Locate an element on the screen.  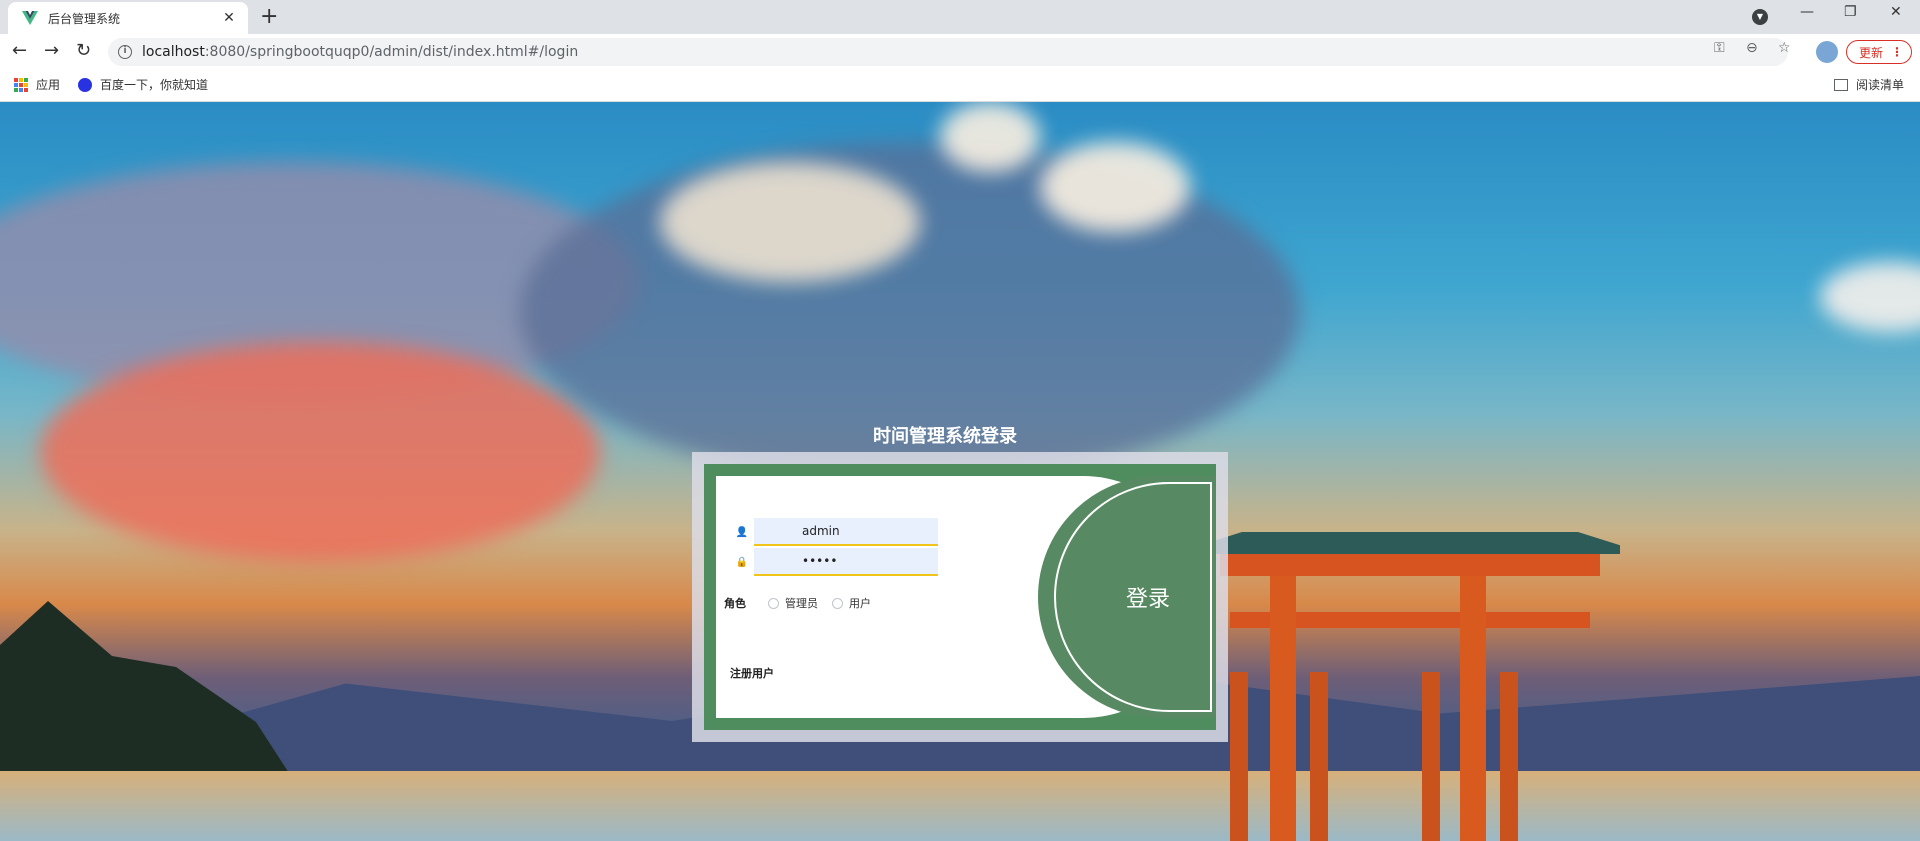
login-button-label: 登录 is located at coordinates (1147, 599).